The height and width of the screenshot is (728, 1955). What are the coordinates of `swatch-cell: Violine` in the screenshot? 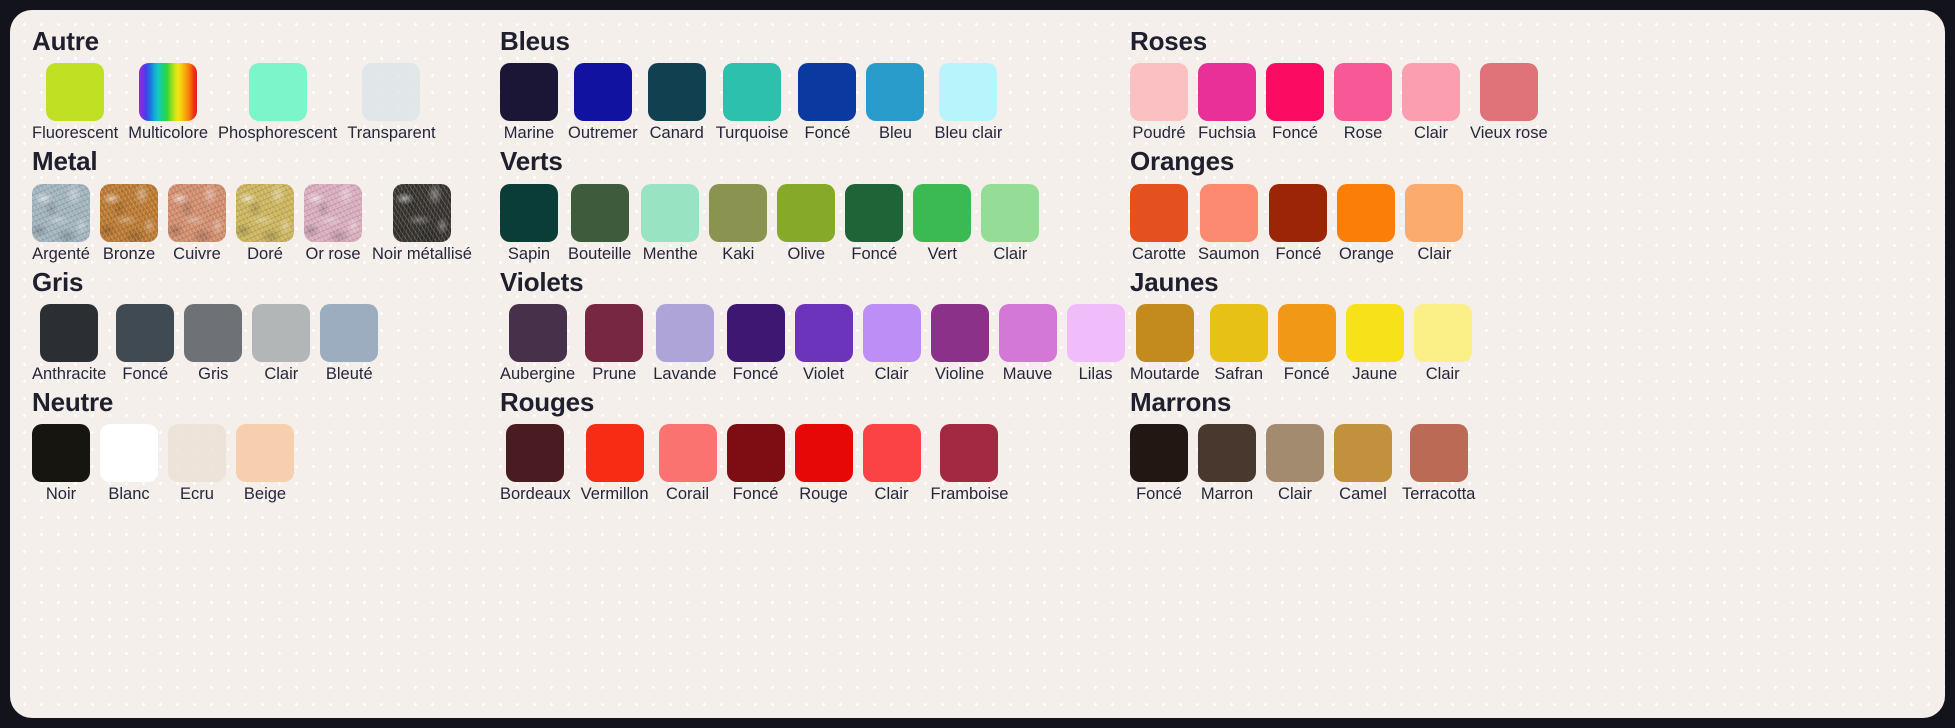 It's located at (959, 343).